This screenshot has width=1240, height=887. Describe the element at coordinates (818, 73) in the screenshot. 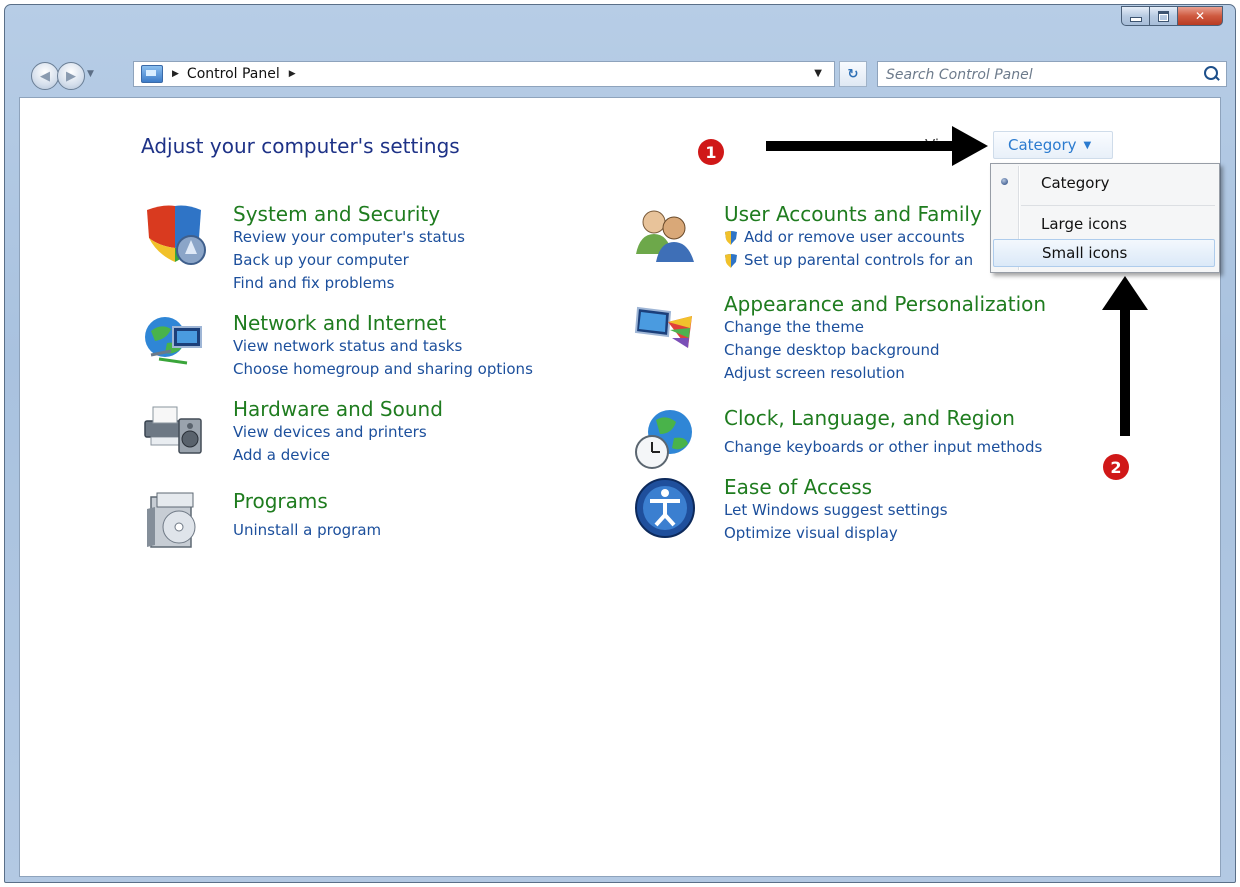

I see `address-dropdown-icon: ▼` at that location.